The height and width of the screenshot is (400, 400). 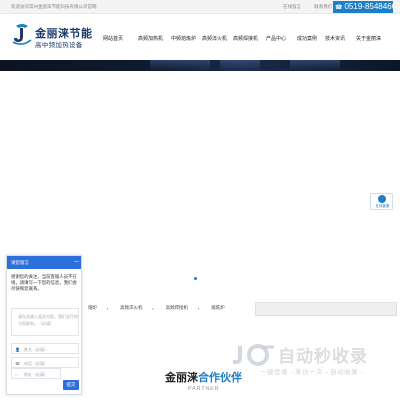 I want to click on nav-item-welding: 高频焊接机, so click(x=245, y=38).